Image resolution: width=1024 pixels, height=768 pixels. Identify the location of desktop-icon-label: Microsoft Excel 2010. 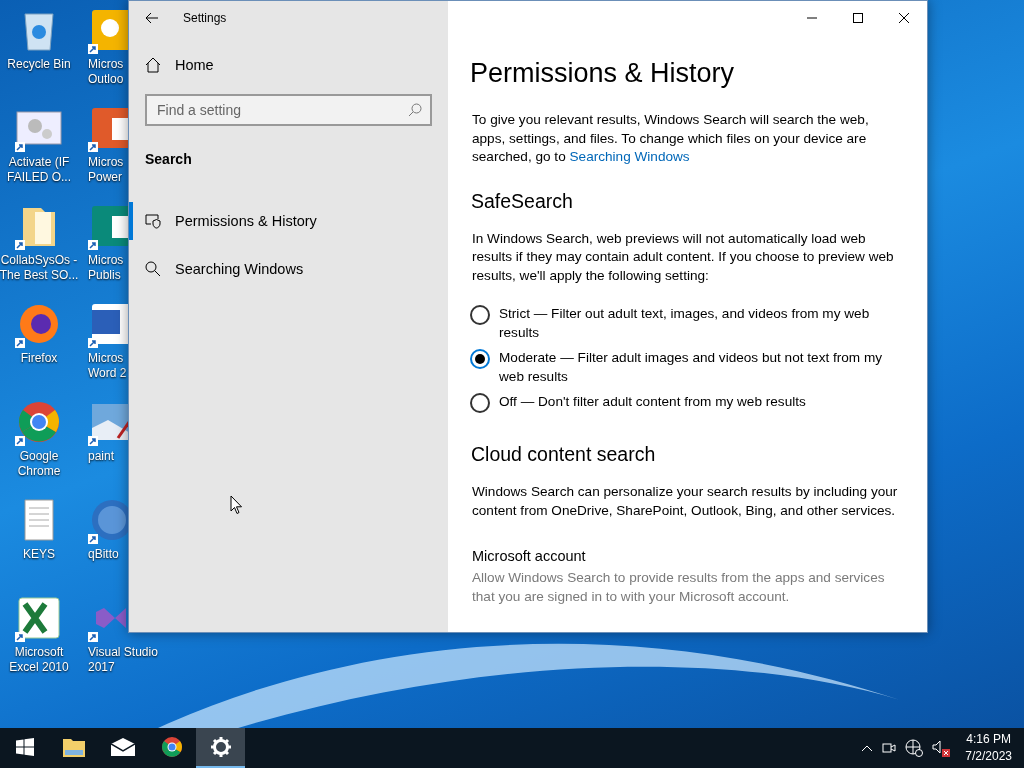
(39, 660).